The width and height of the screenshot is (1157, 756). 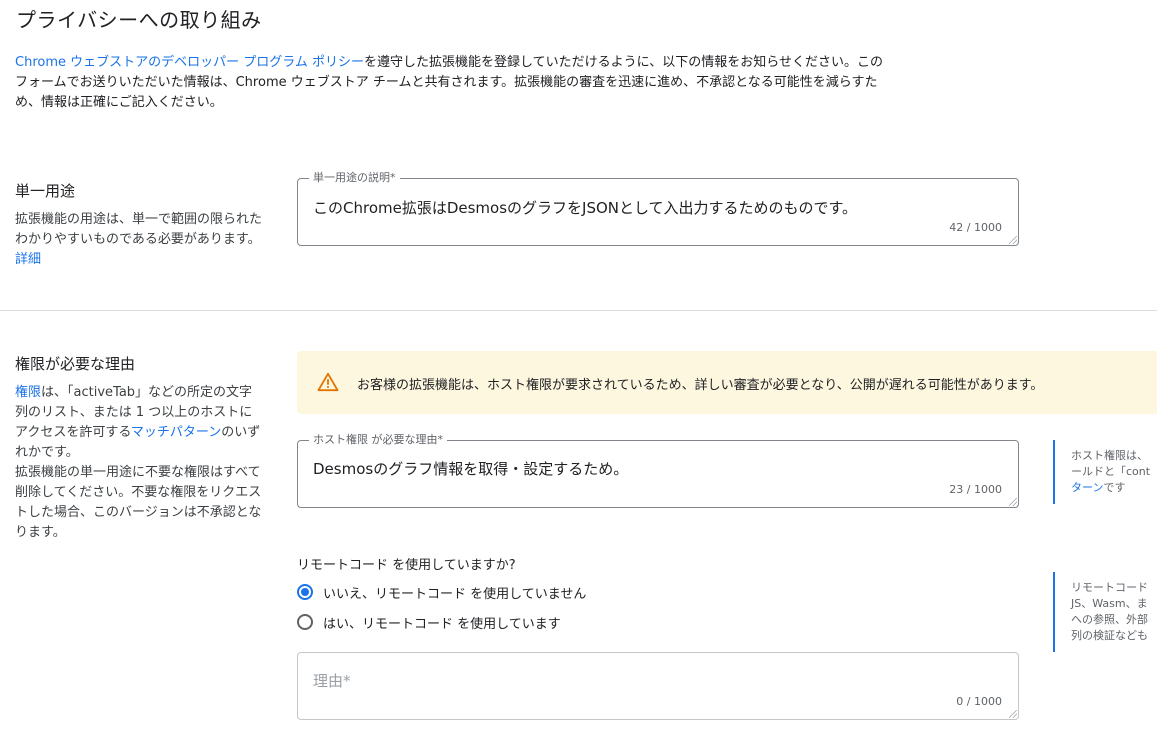 What do you see at coordinates (75, 364) in the screenshot?
I see `permissions-title: 権限が必要な理由` at bounding box center [75, 364].